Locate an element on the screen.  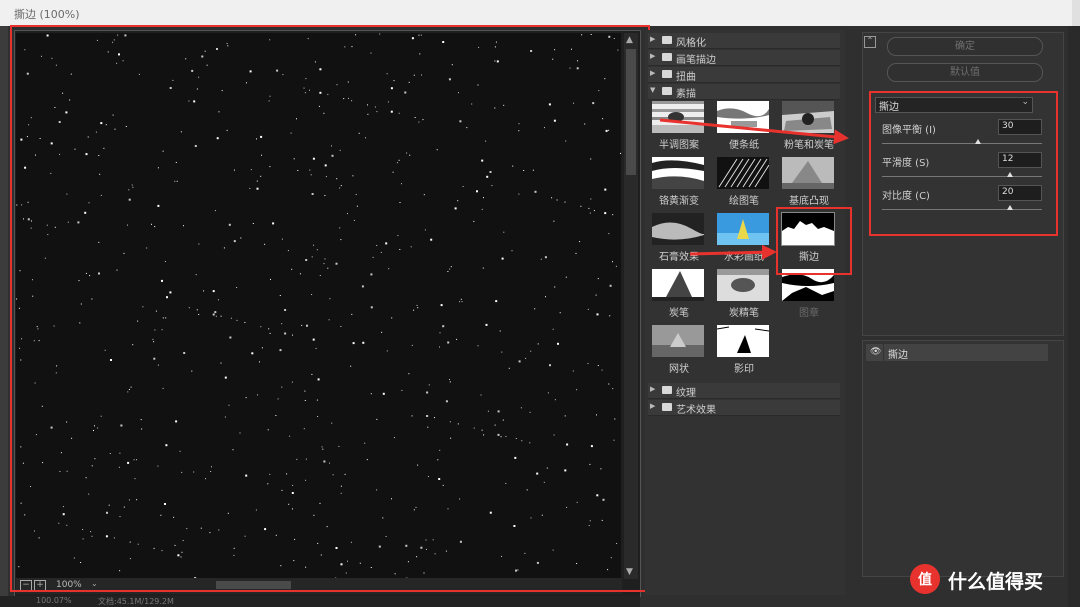
filter-note-paper: 便条纸 is located at coordinates (745, 128).